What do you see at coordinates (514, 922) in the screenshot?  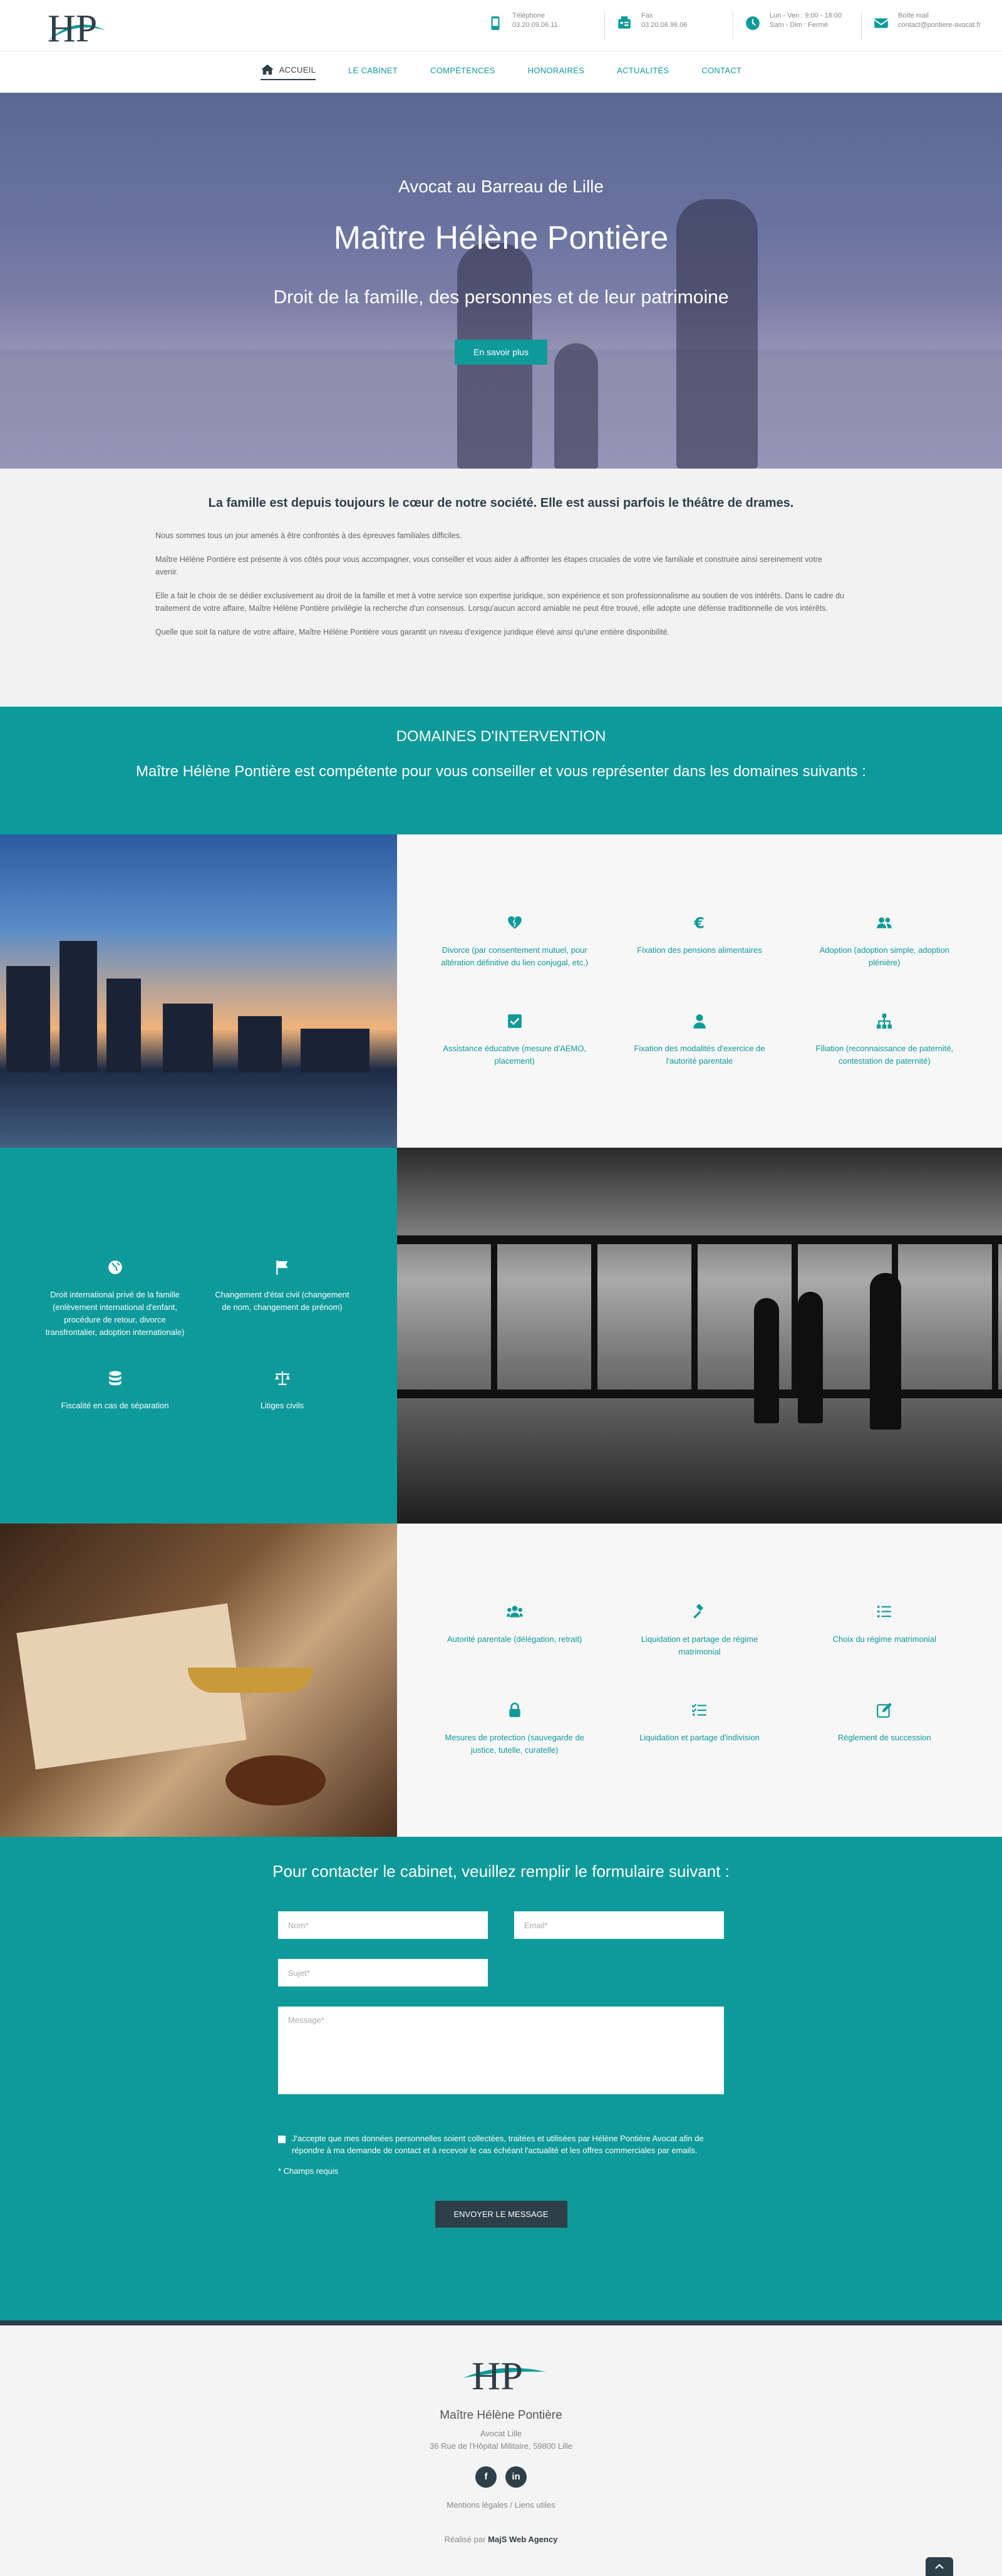 I see `broken-heart-icon` at bounding box center [514, 922].